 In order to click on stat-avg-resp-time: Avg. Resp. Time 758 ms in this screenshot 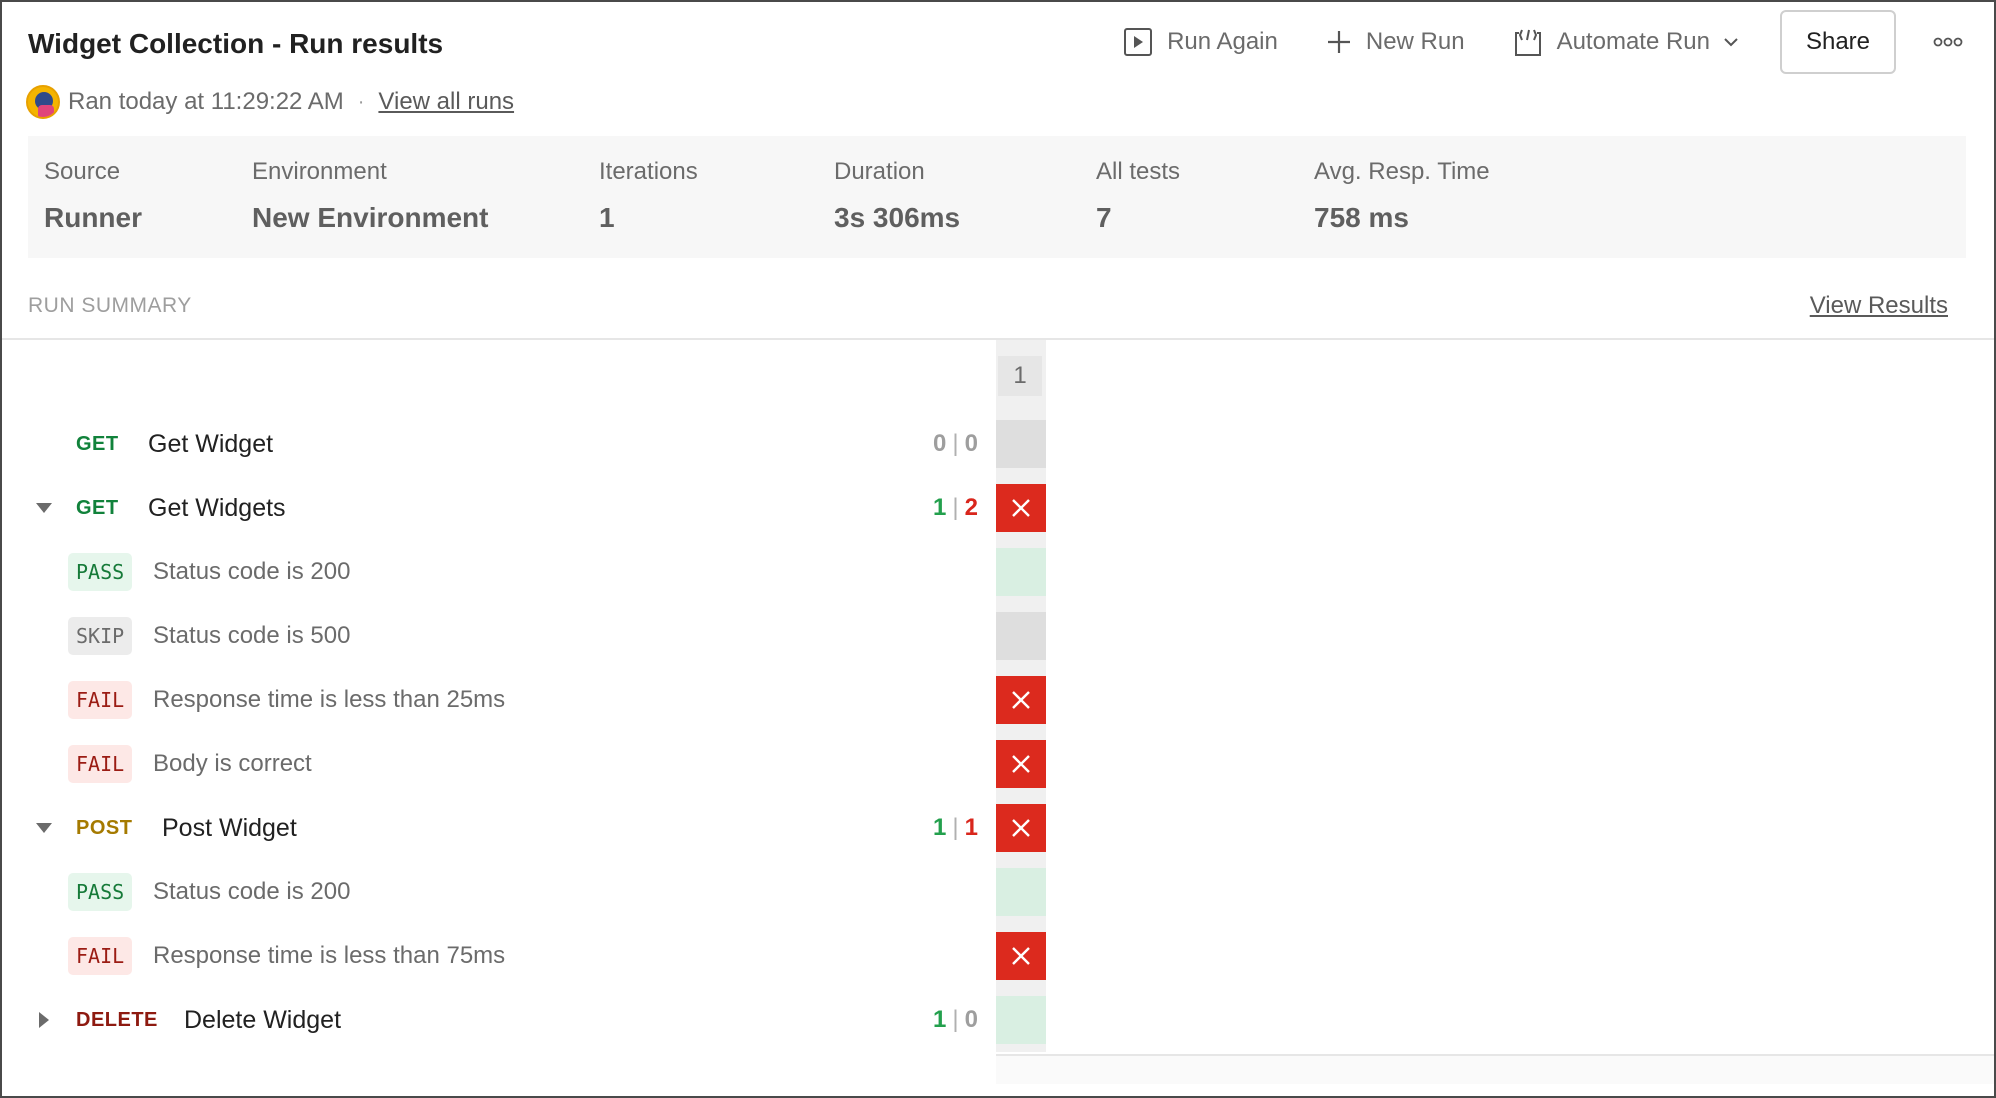, I will do `click(1402, 196)`.